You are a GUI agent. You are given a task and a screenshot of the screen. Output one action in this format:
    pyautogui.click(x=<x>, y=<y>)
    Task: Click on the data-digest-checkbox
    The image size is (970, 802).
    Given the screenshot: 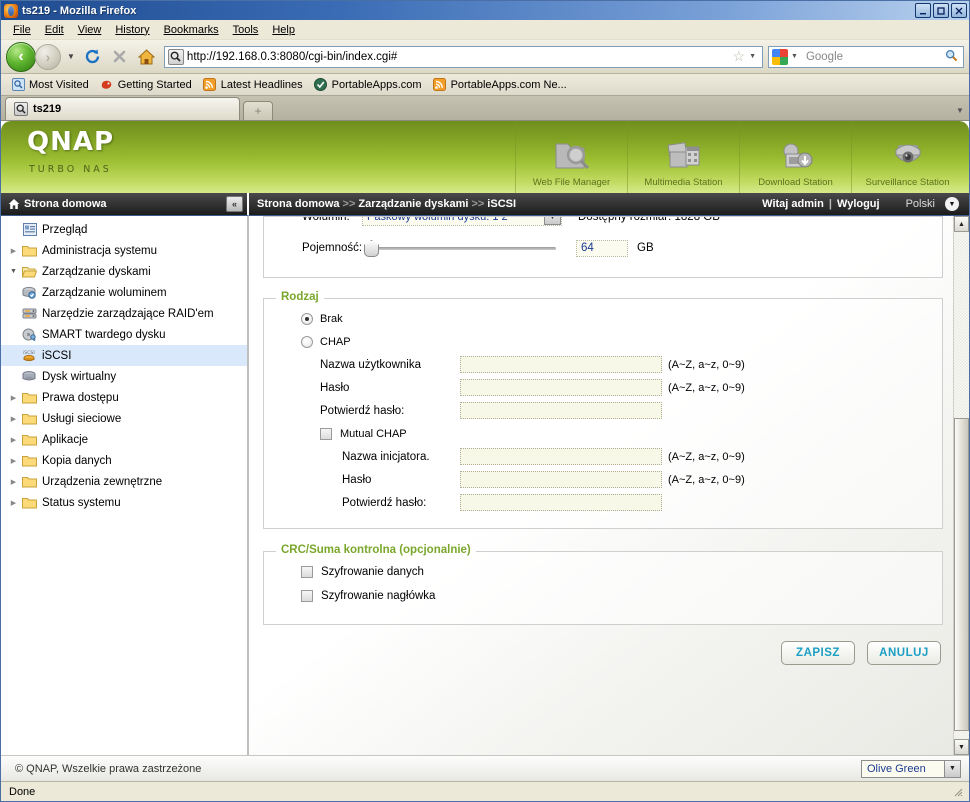 What is the action you would take?
    pyautogui.click(x=307, y=572)
    